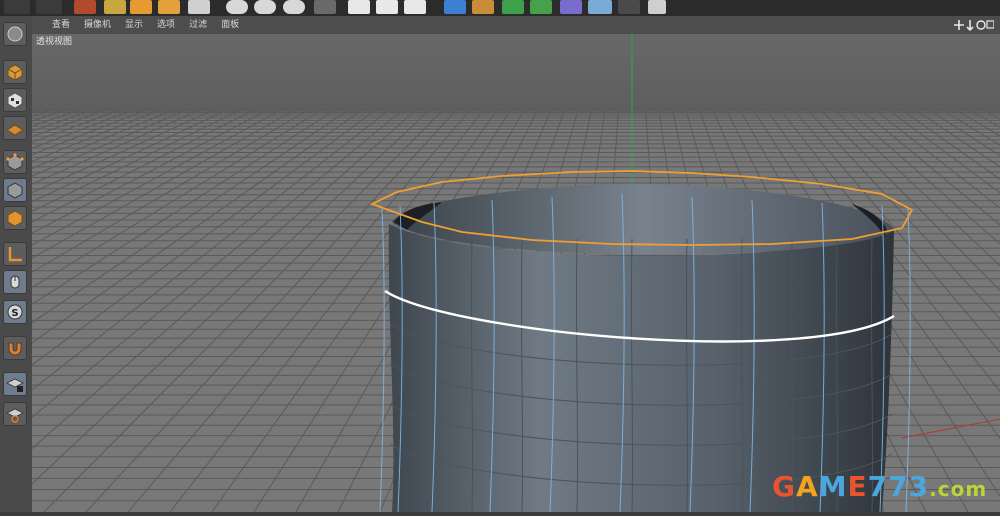 The height and width of the screenshot is (516, 1000). I want to click on render-settings-icon, so click(415, 7).